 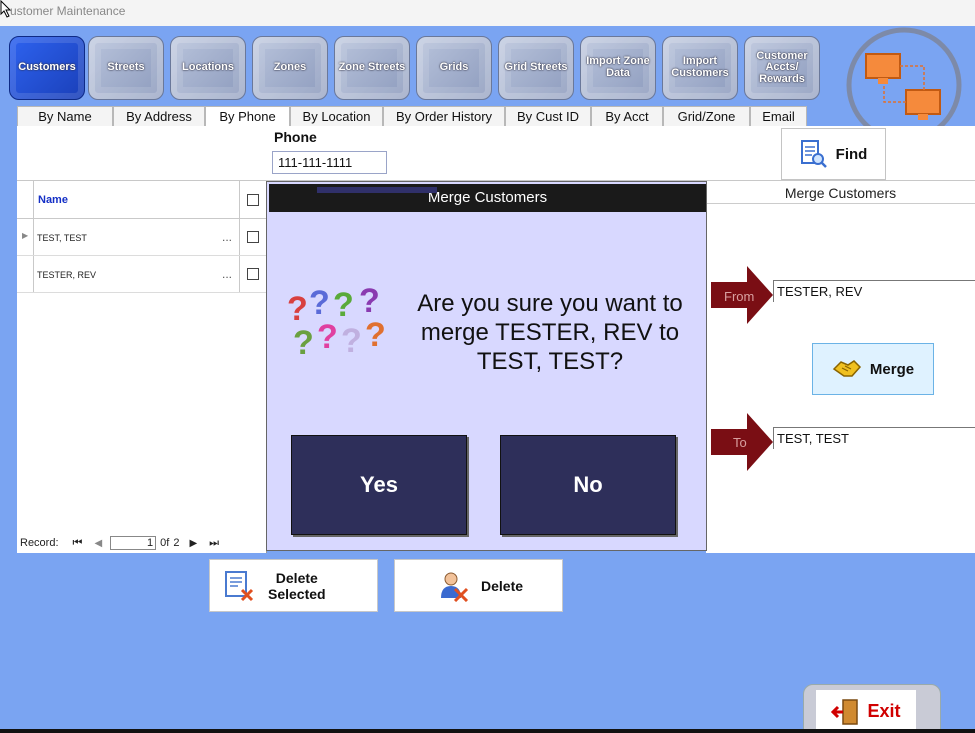 I want to click on window-titlebar: ustomer Maintenance, so click(x=487, y=13).